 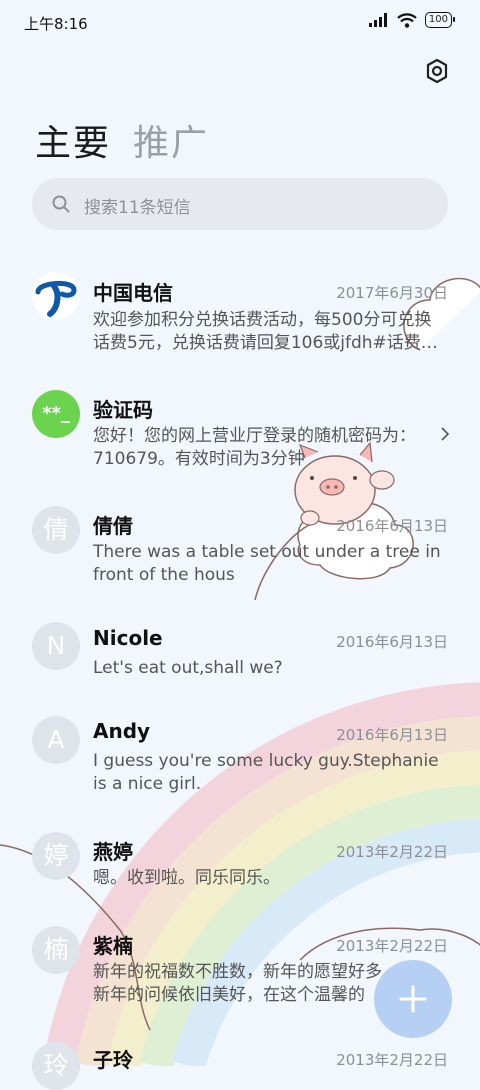 I want to click on search-placeholder: 搜索11条短信, so click(x=137, y=208).